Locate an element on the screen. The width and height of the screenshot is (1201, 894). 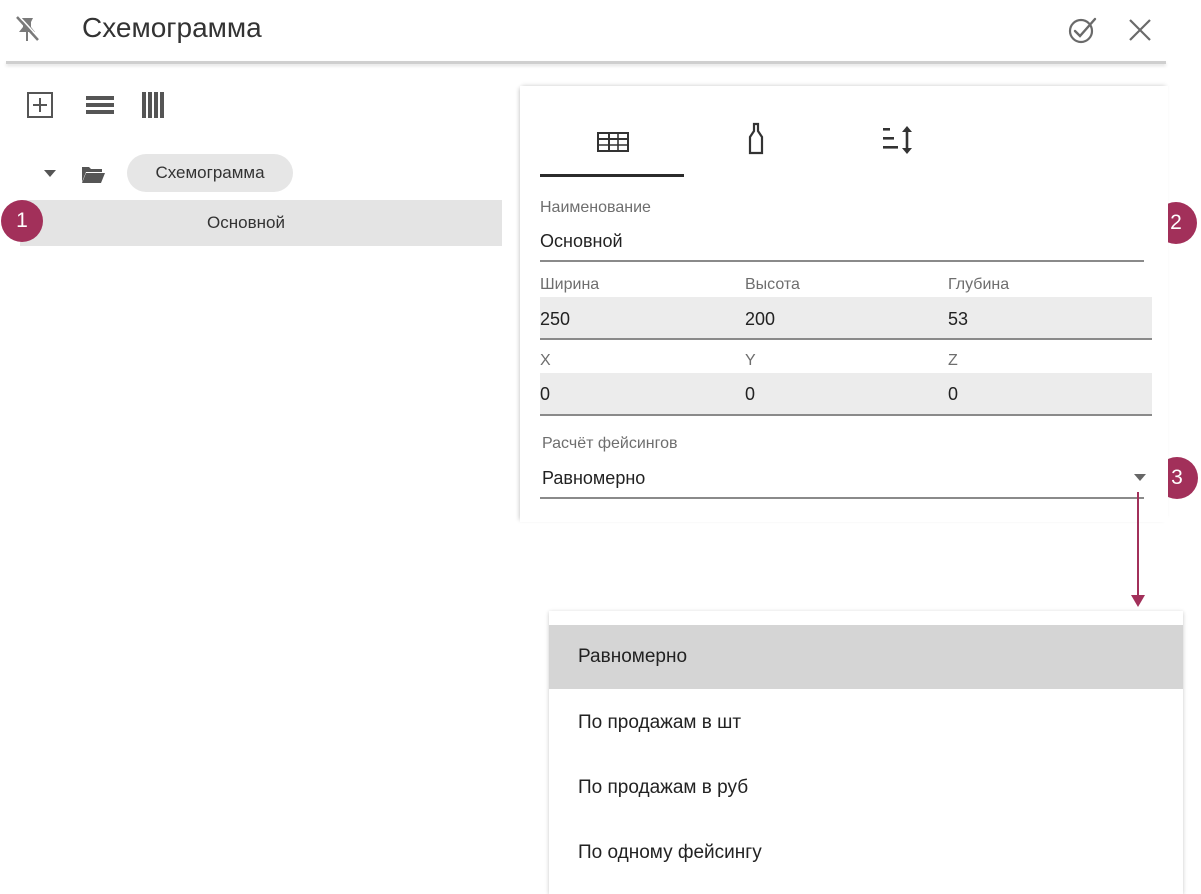
callout-badge-1: 1 is located at coordinates (22, 221).